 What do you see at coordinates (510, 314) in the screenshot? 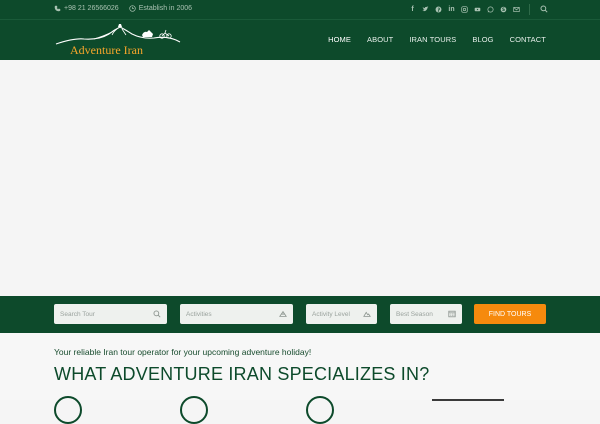
I see `find-tours-button: FIND TOURS` at bounding box center [510, 314].